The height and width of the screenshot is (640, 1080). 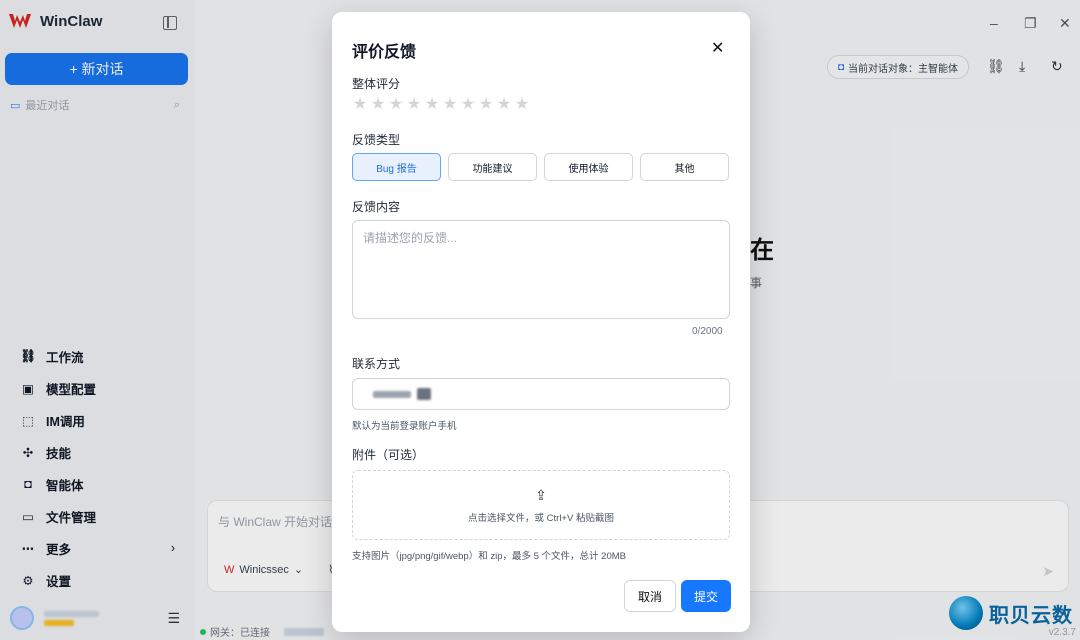 I want to click on feedback-type-group: Bug 报告 功能建议 使用体验 其他, so click(x=540, y=167).